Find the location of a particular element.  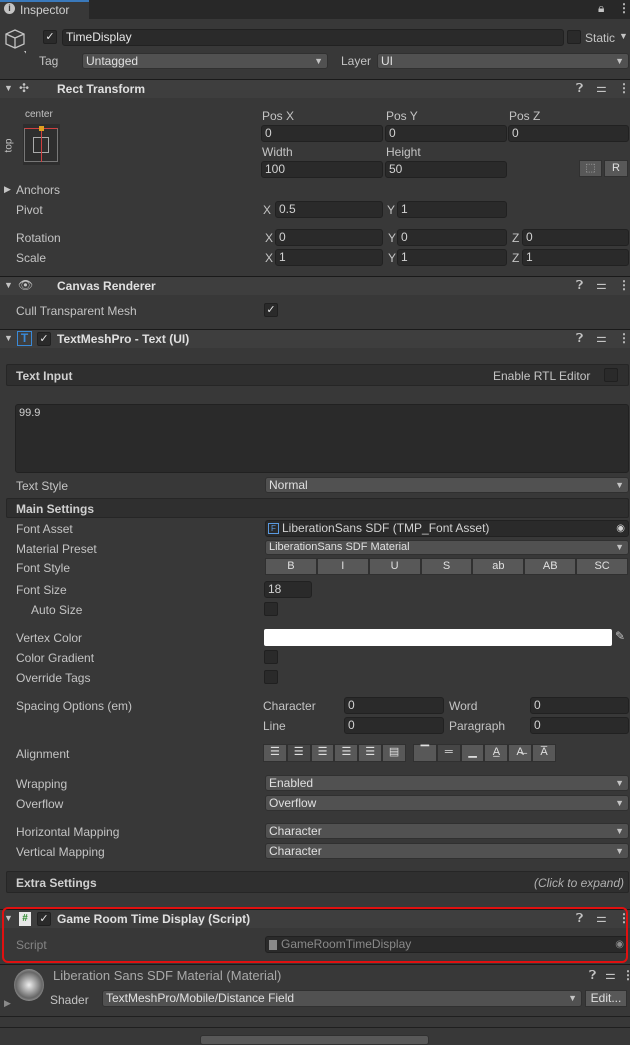

align-midline-icon: A̶ is located at coordinates (520, 753).